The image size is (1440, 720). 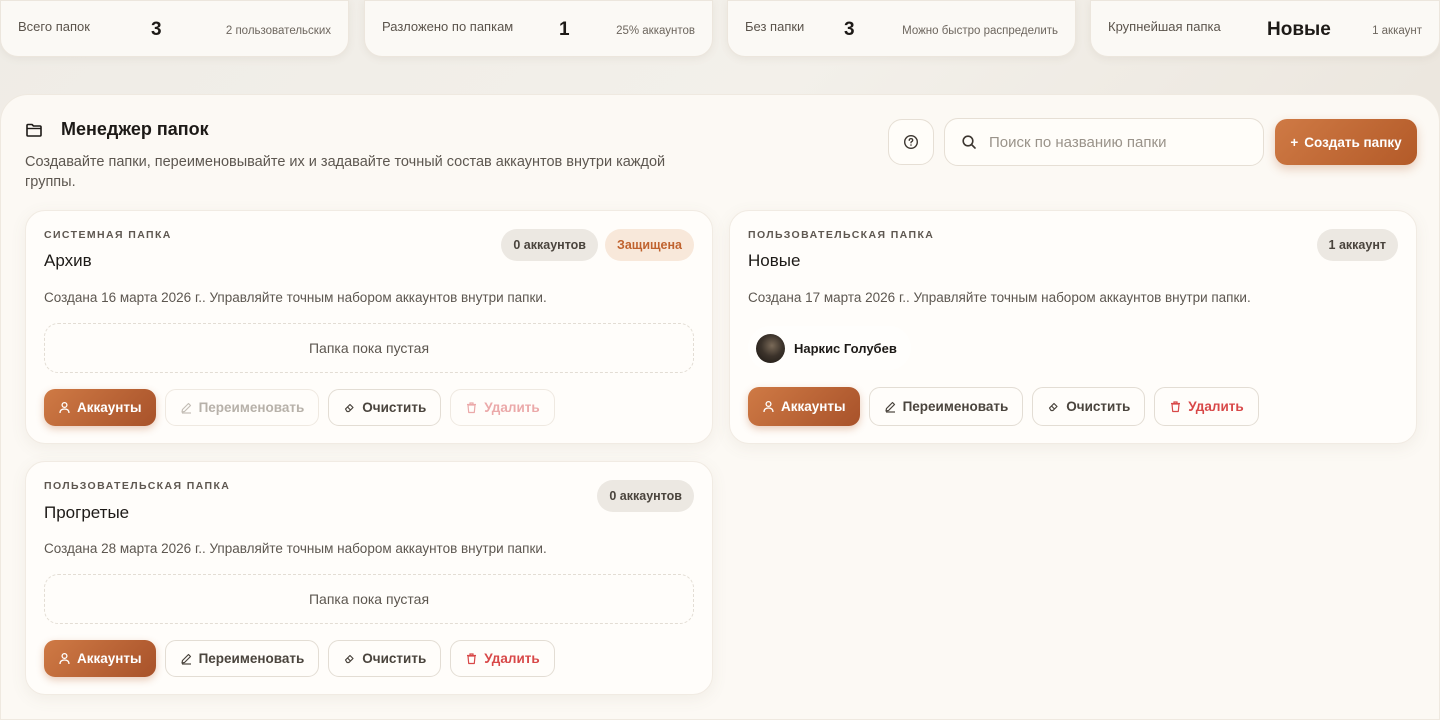 What do you see at coordinates (135, 129) in the screenshot?
I see `page-title: Менеджер папок` at bounding box center [135, 129].